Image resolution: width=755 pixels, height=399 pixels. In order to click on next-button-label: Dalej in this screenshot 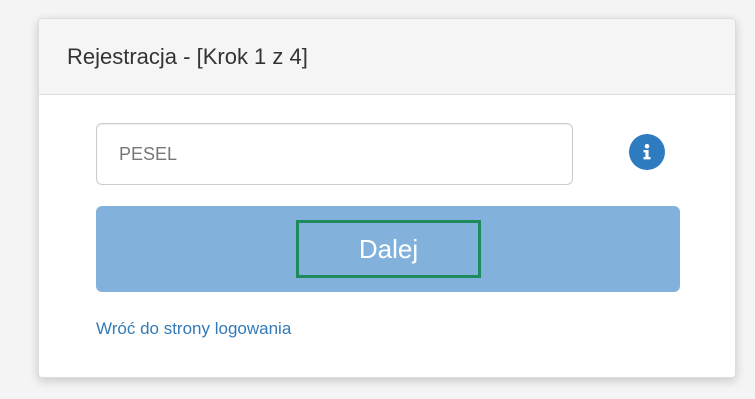, I will do `click(388, 249)`.